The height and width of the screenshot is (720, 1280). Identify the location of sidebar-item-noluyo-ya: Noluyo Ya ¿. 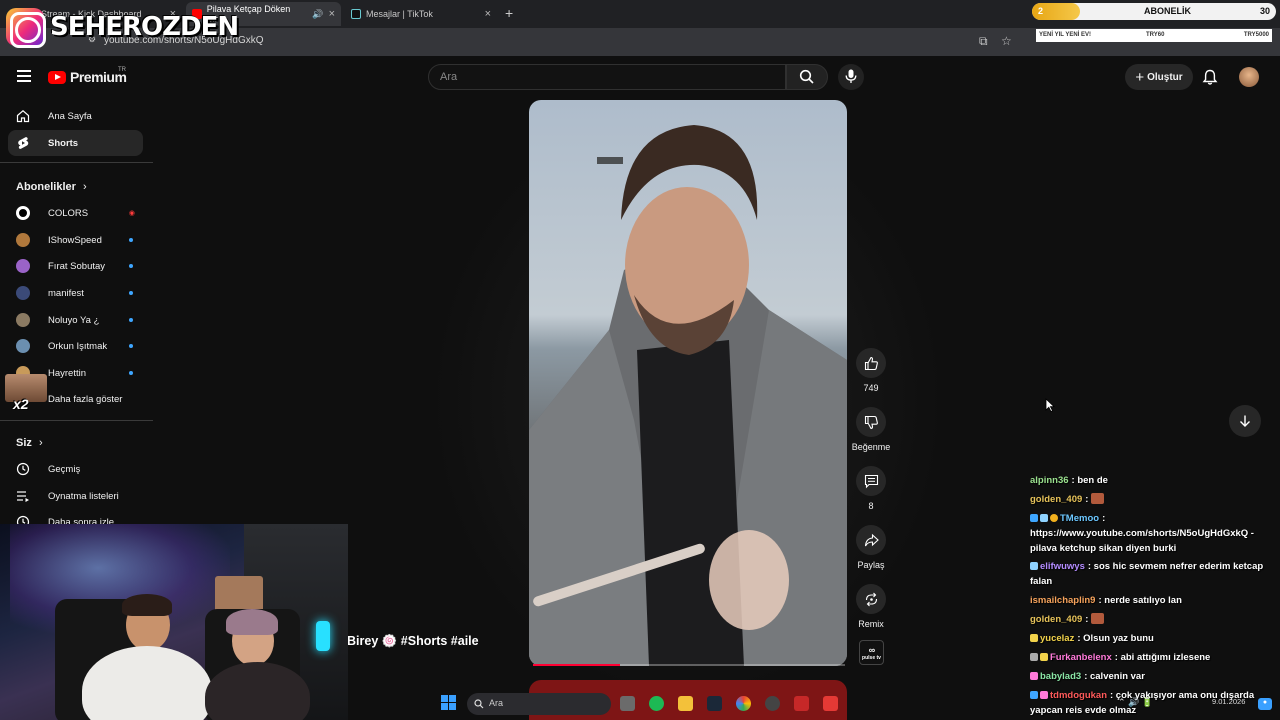
(75, 320).